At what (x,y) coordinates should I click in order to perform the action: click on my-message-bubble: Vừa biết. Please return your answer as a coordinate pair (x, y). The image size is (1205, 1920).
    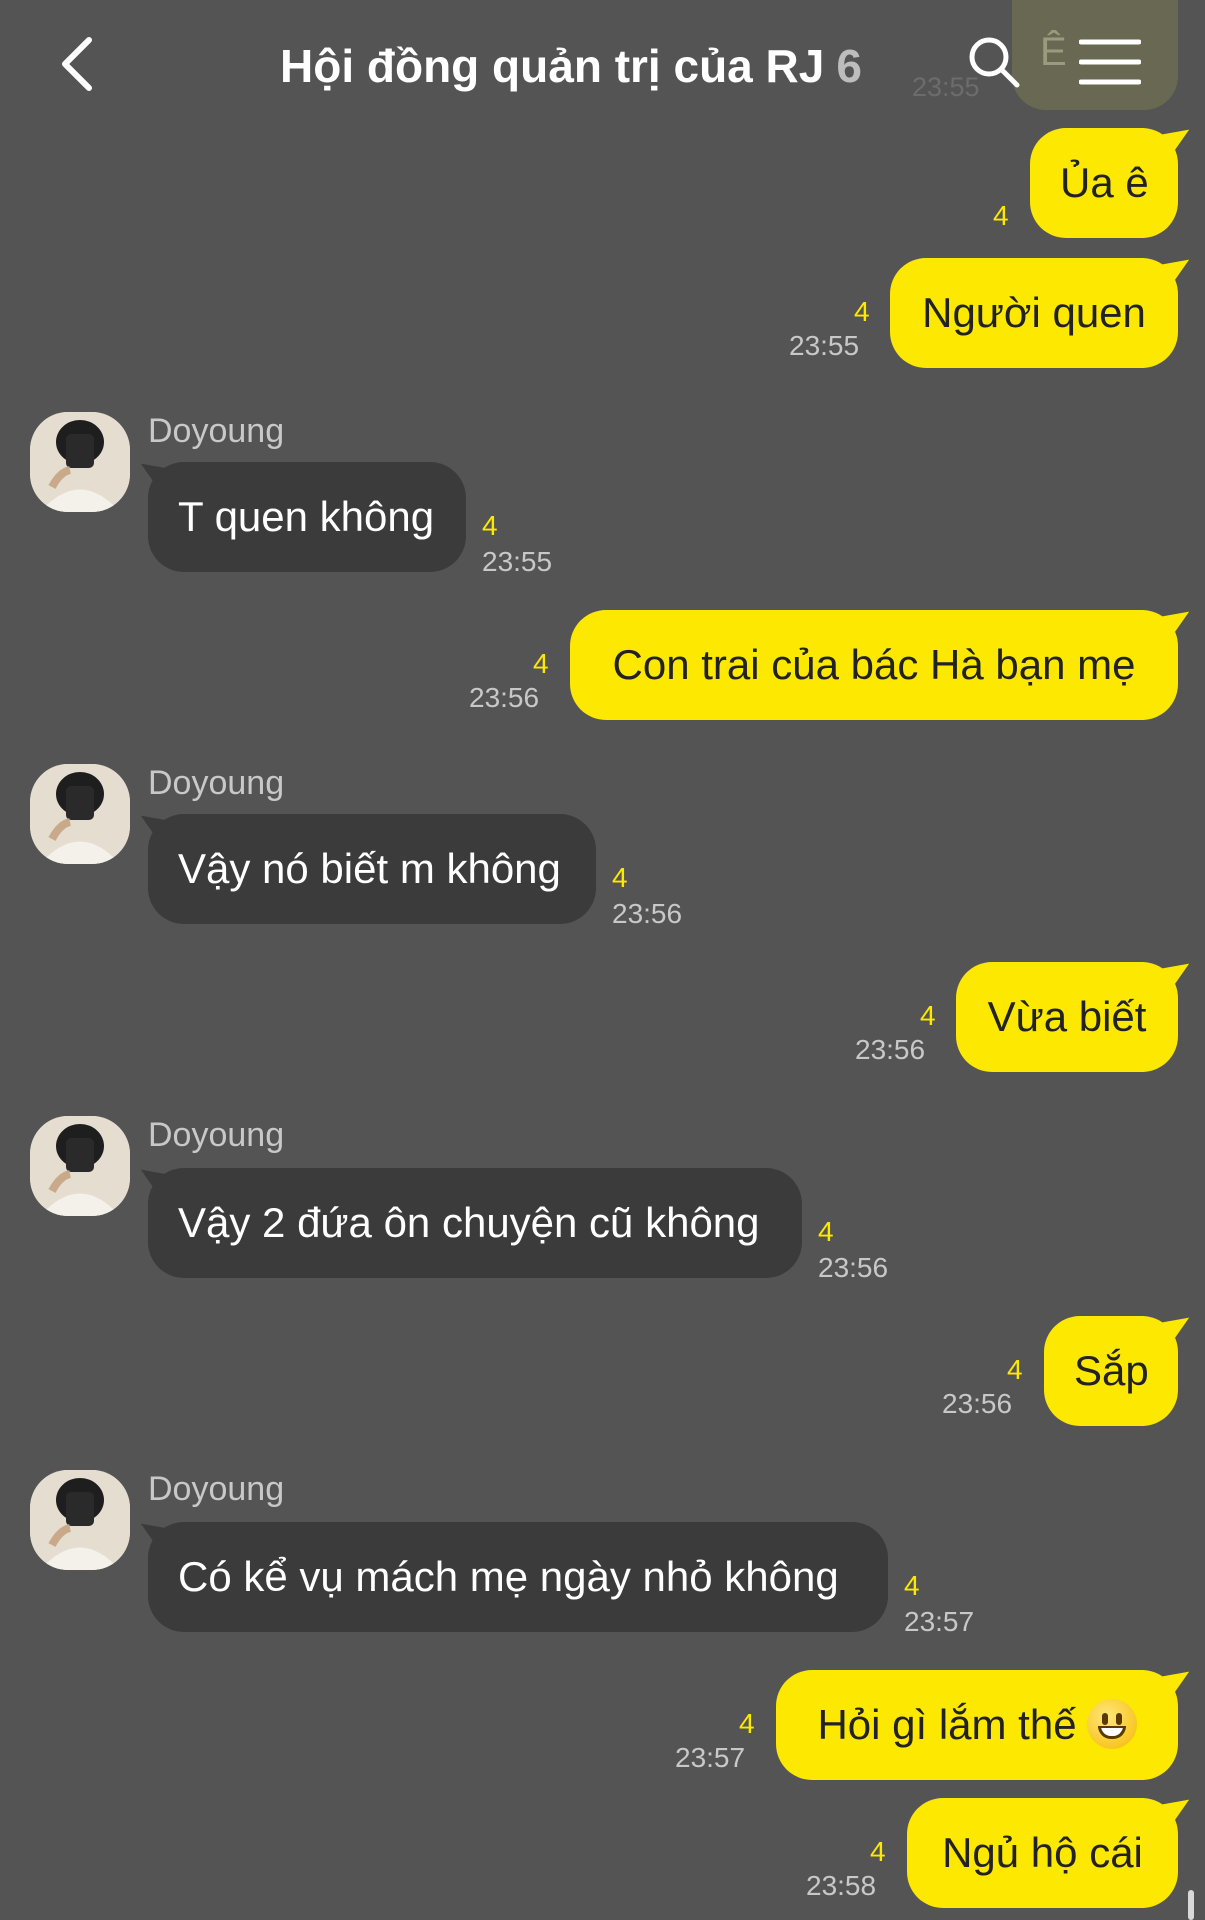
    Looking at the image, I should click on (1067, 1017).